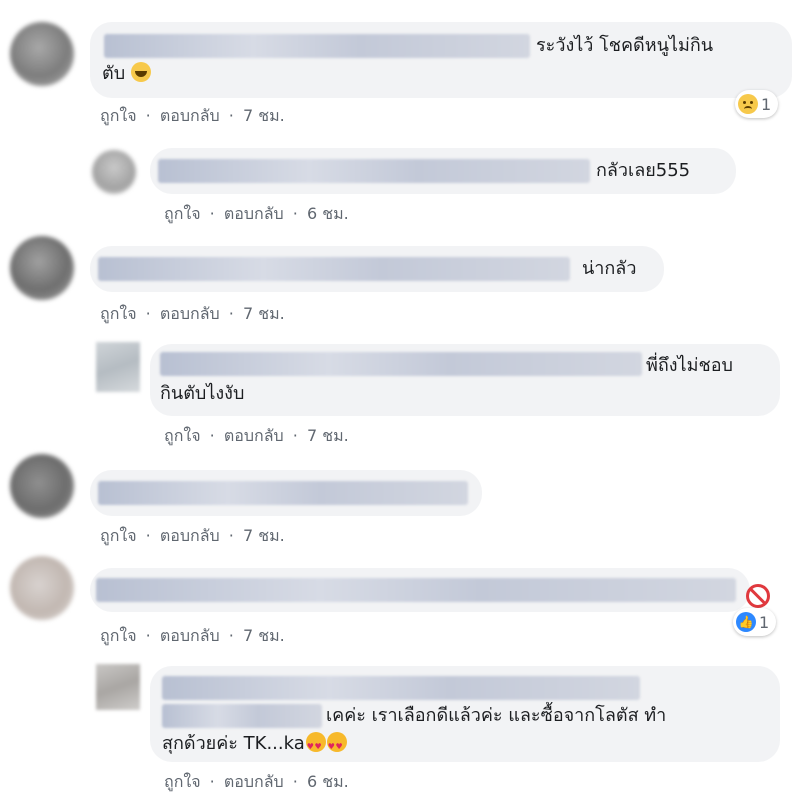 The height and width of the screenshot is (812, 800). What do you see at coordinates (689, 365) in the screenshot?
I see `comment-text: พี่ถึงไม่ชอบ` at bounding box center [689, 365].